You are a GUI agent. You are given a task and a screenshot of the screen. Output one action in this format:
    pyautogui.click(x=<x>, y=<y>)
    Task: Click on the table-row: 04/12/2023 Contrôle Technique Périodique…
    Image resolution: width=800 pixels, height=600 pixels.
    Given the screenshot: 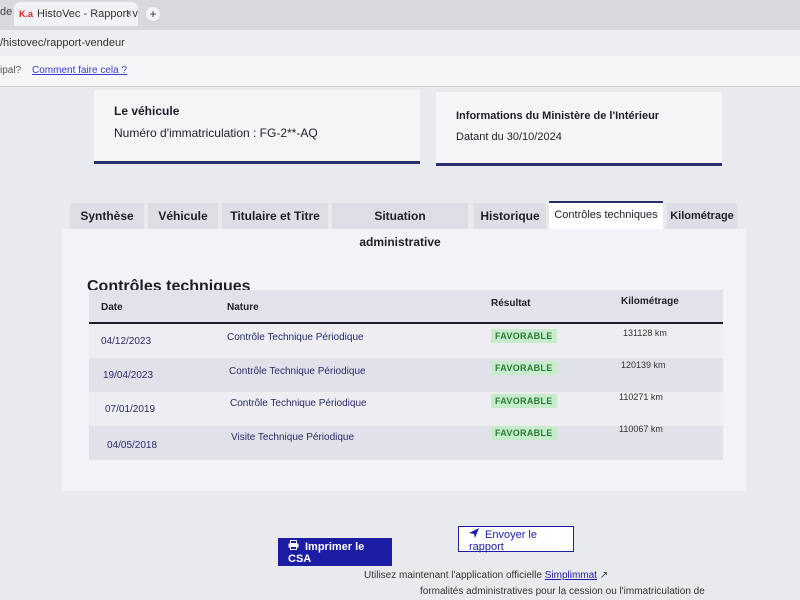 What is the action you would take?
    pyautogui.click(x=406, y=341)
    